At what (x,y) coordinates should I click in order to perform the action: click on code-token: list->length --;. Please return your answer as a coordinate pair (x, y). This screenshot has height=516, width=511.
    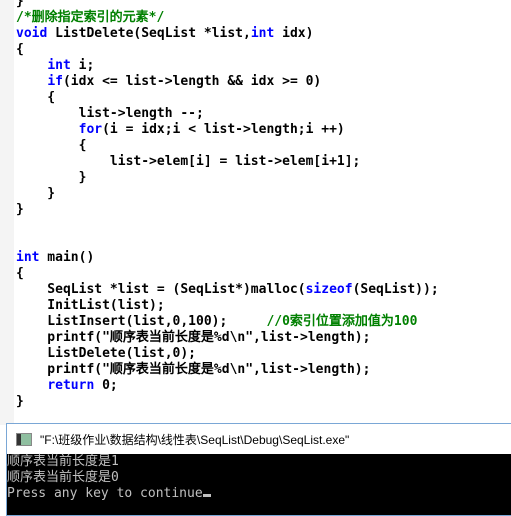
    Looking at the image, I should click on (110, 113).